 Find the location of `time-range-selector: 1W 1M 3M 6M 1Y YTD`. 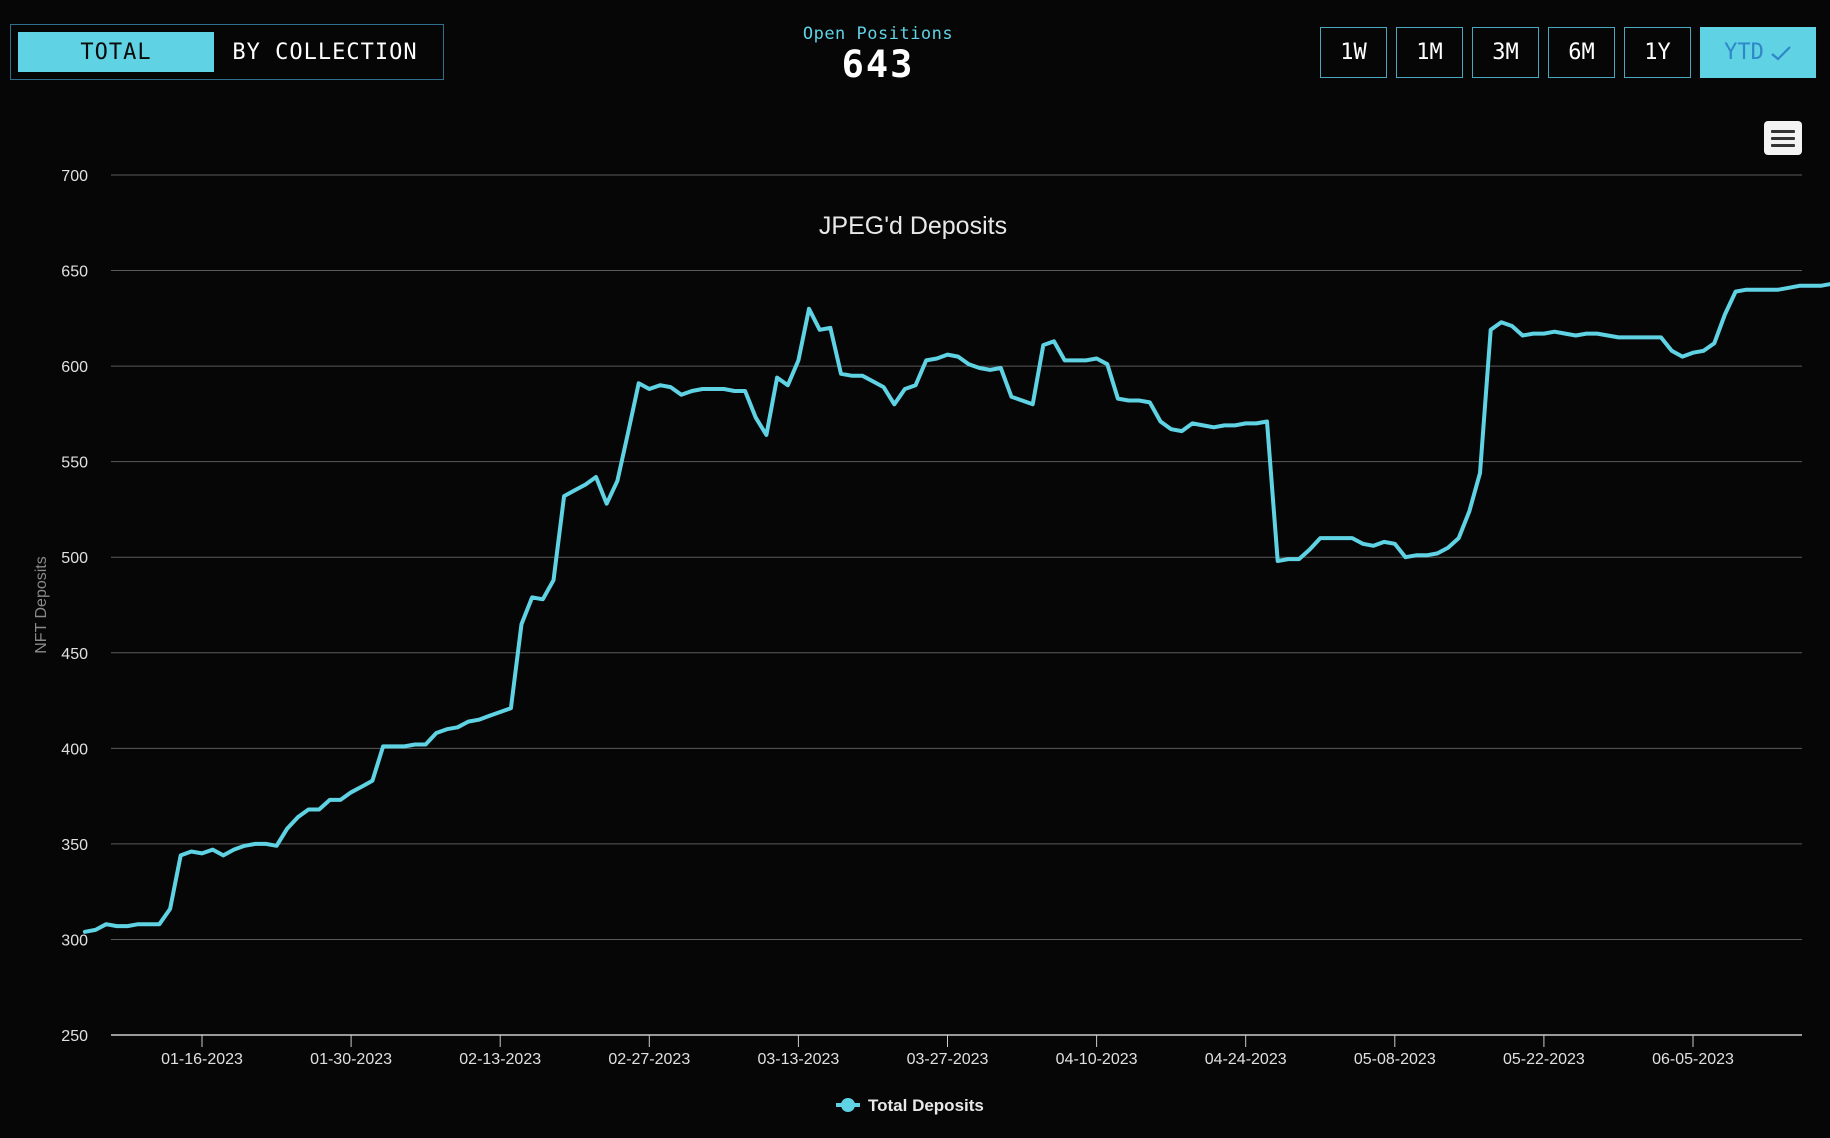

time-range-selector: 1W 1M 3M 6M 1Y YTD is located at coordinates (1568, 52).